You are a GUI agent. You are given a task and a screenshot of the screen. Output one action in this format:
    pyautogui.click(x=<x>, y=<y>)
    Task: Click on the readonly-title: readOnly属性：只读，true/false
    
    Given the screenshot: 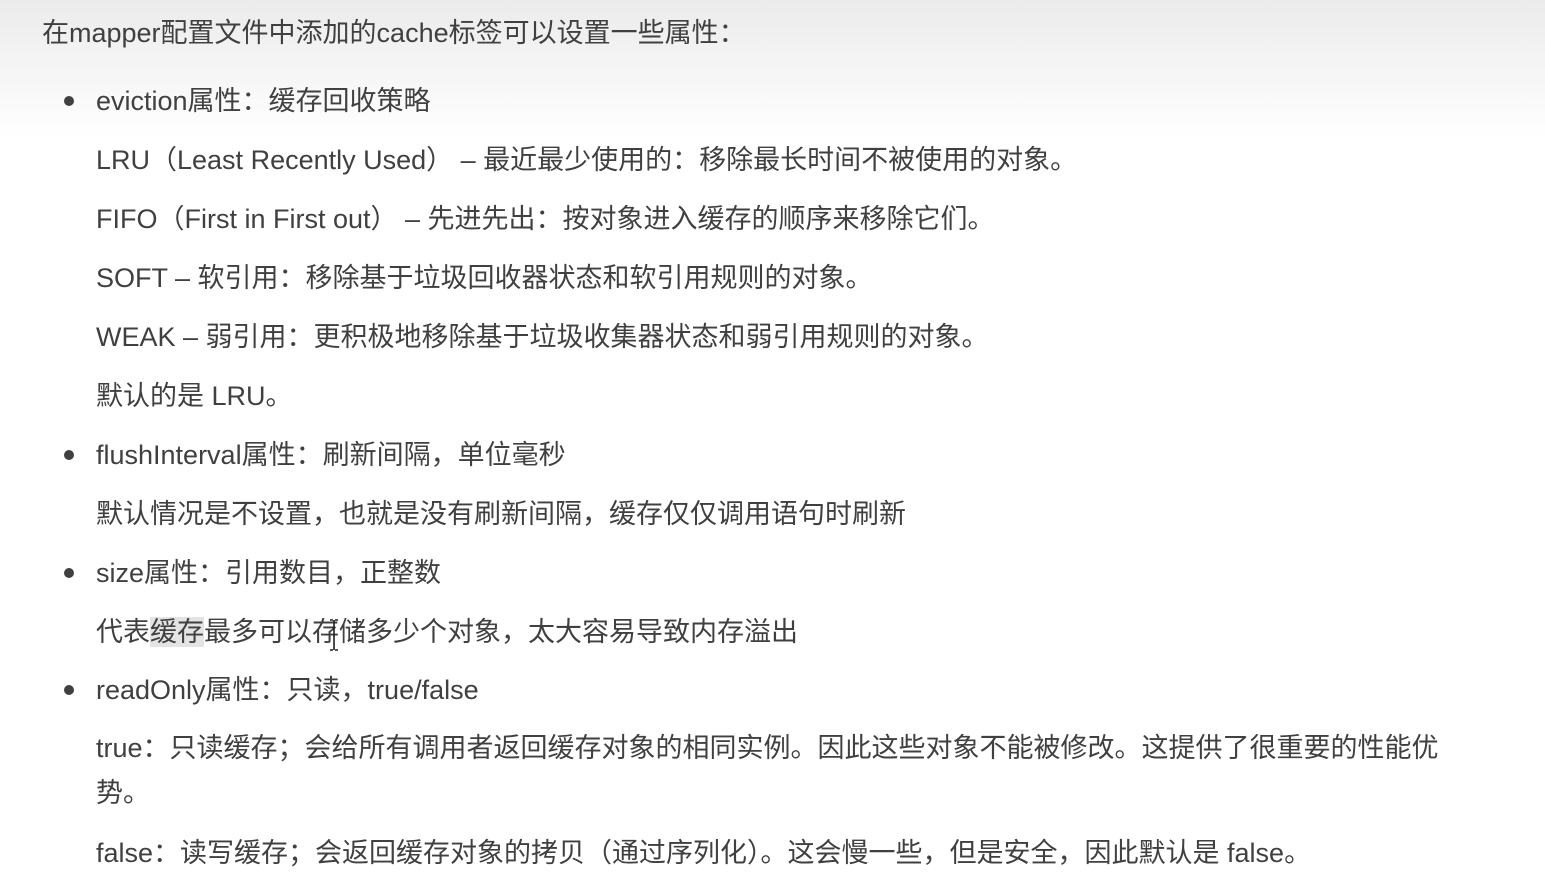 What is the action you would take?
    pyautogui.click(x=287, y=690)
    